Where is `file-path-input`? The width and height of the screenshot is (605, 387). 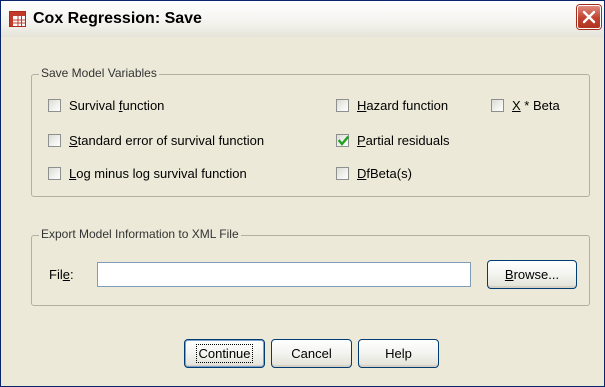 file-path-input is located at coordinates (284, 274).